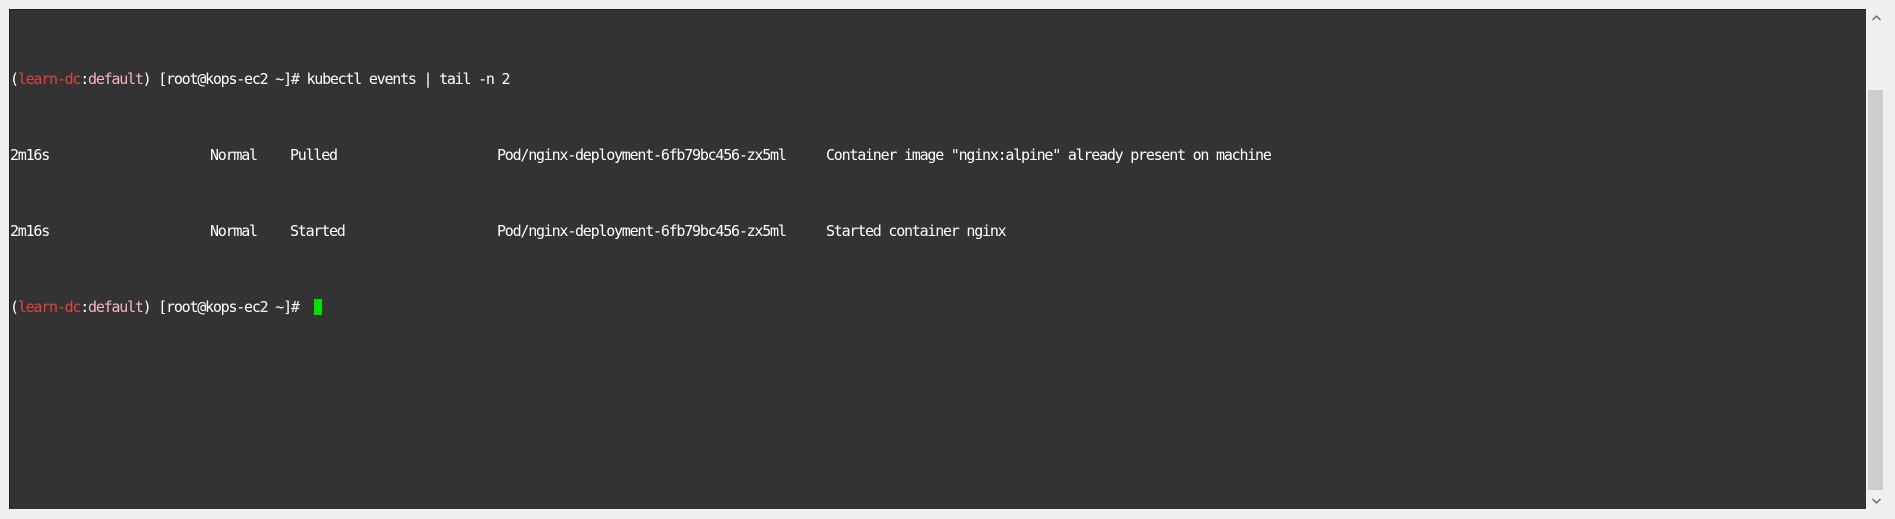 This screenshot has width=1895, height=519. I want to click on command-text: kubectl events | tail -n 2, so click(408, 79).